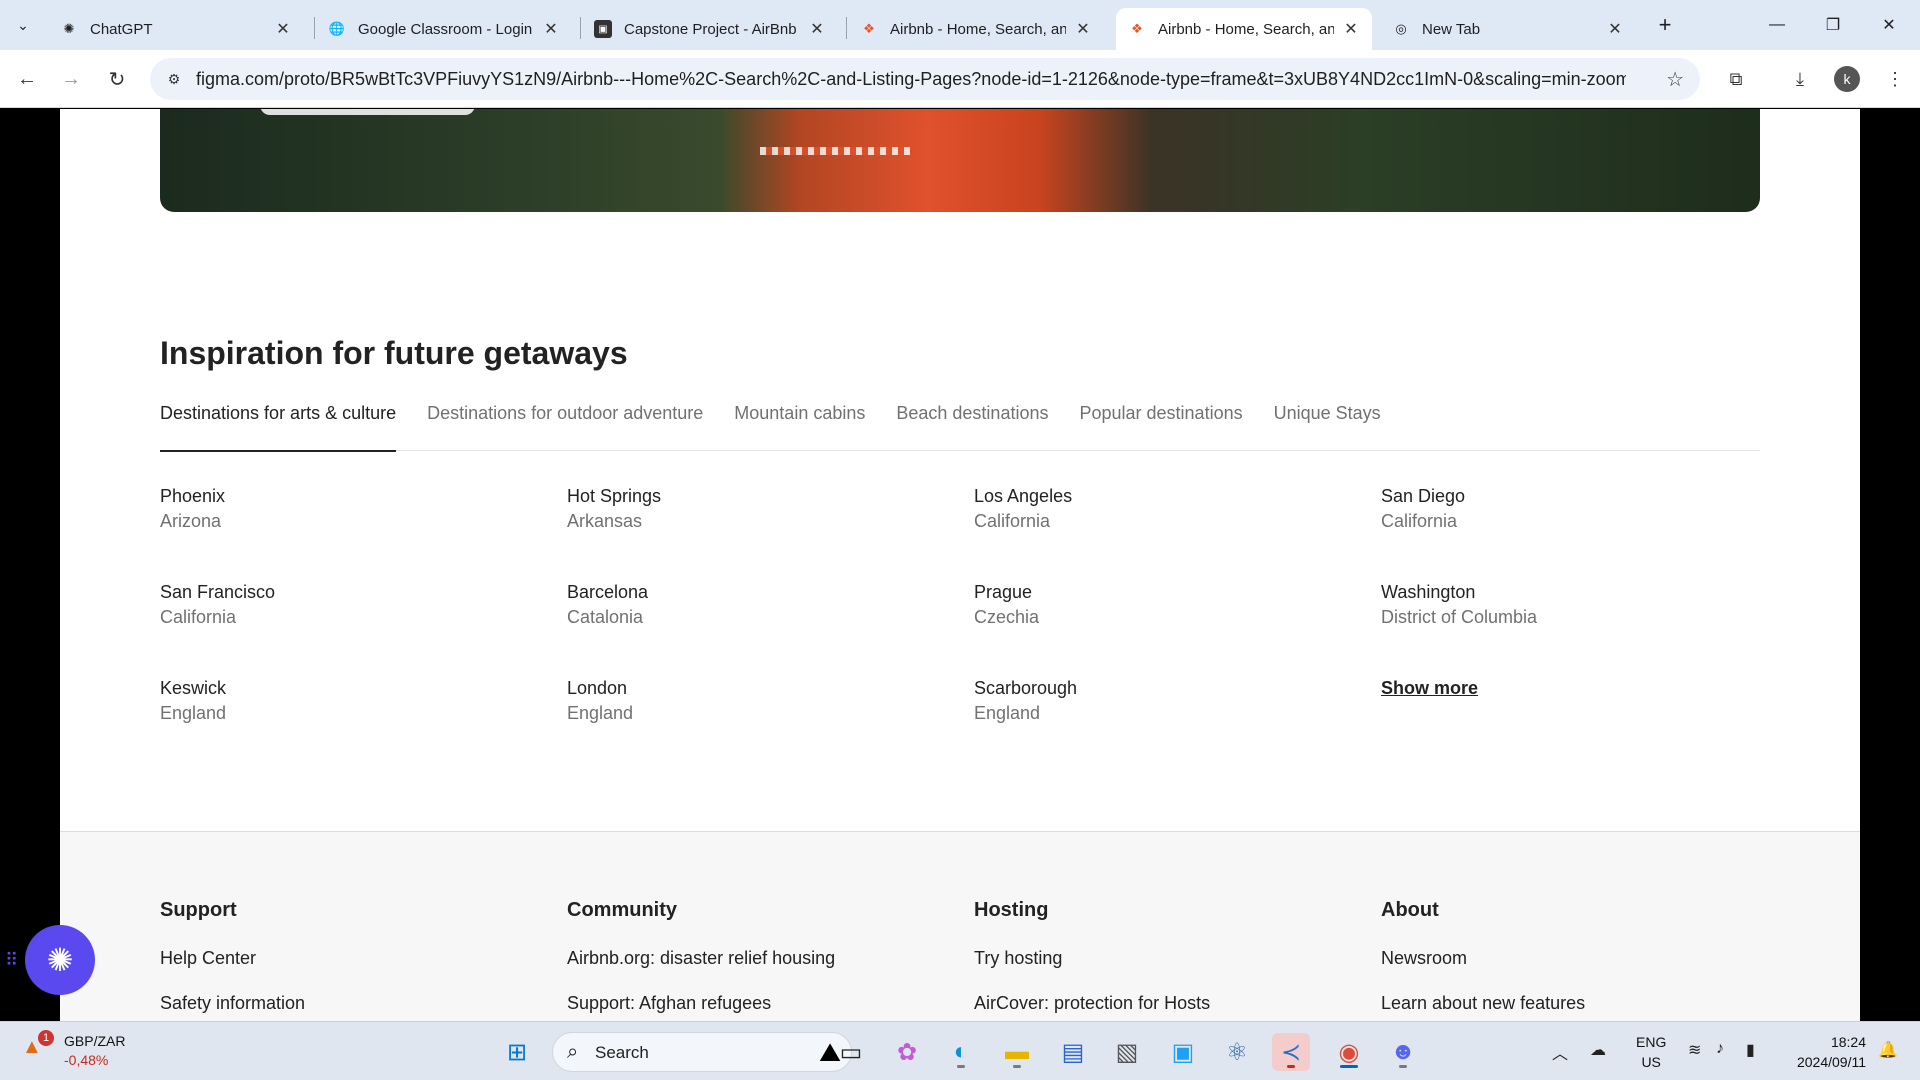 The width and height of the screenshot is (1920, 1080). What do you see at coordinates (69, 28) in the screenshot?
I see `chatgpt-icon: ✺` at bounding box center [69, 28].